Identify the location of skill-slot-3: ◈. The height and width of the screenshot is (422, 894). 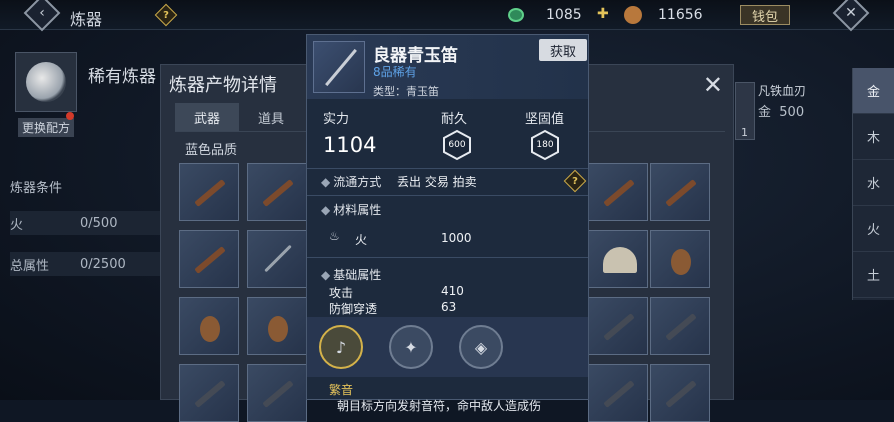
(481, 347).